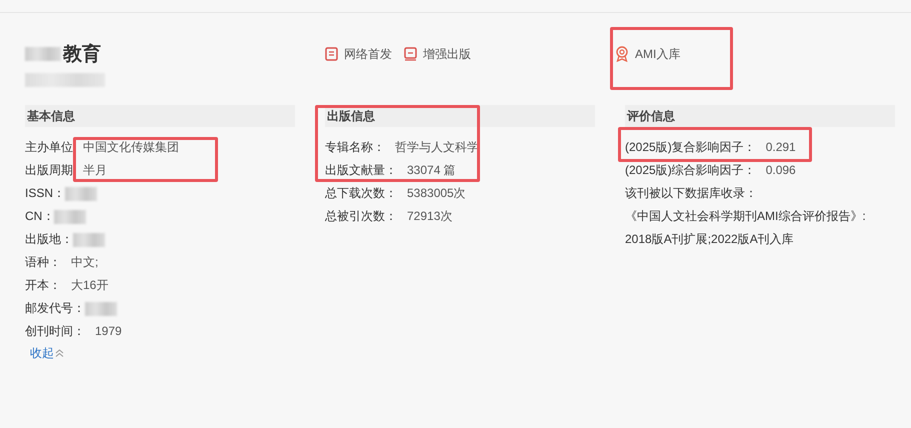 This screenshot has width=911, height=428. What do you see at coordinates (47, 353) in the screenshot?
I see `collapse-link: 收起` at bounding box center [47, 353].